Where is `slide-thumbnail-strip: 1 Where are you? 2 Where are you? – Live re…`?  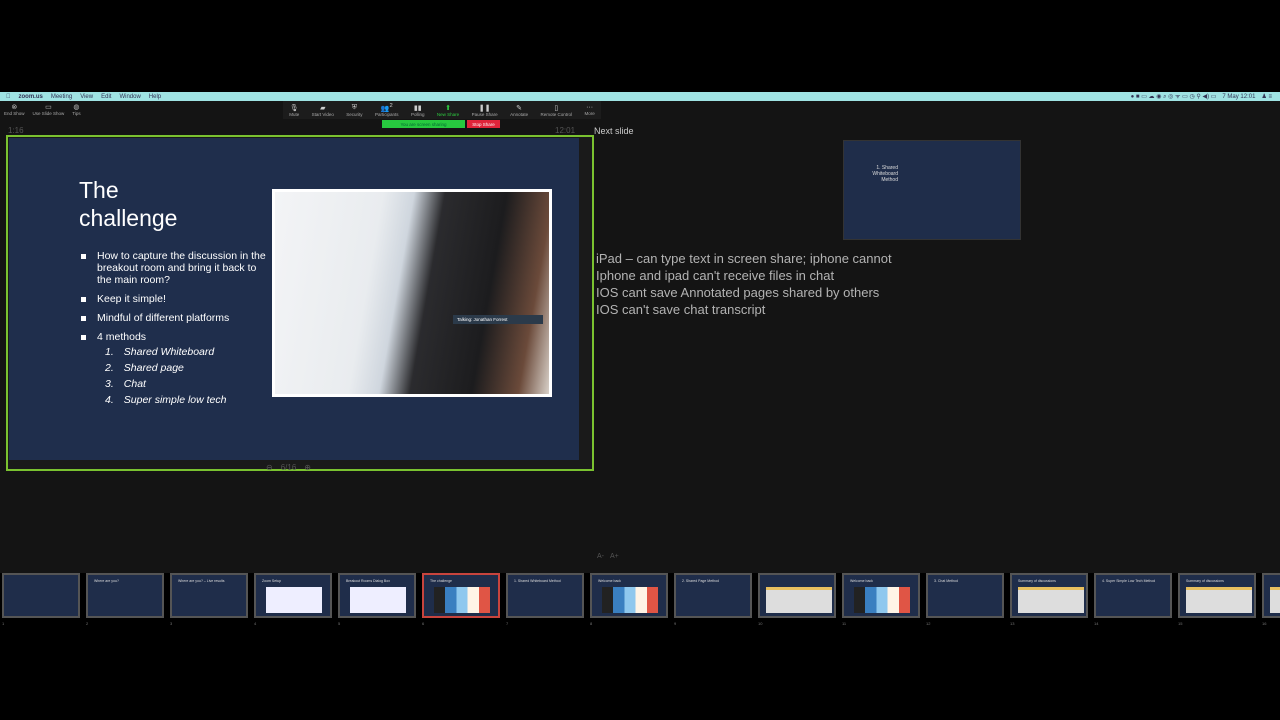
slide-thumbnail-strip: 1 Where are you? 2 Where are you? – Live re… is located at coordinates (640, 599).